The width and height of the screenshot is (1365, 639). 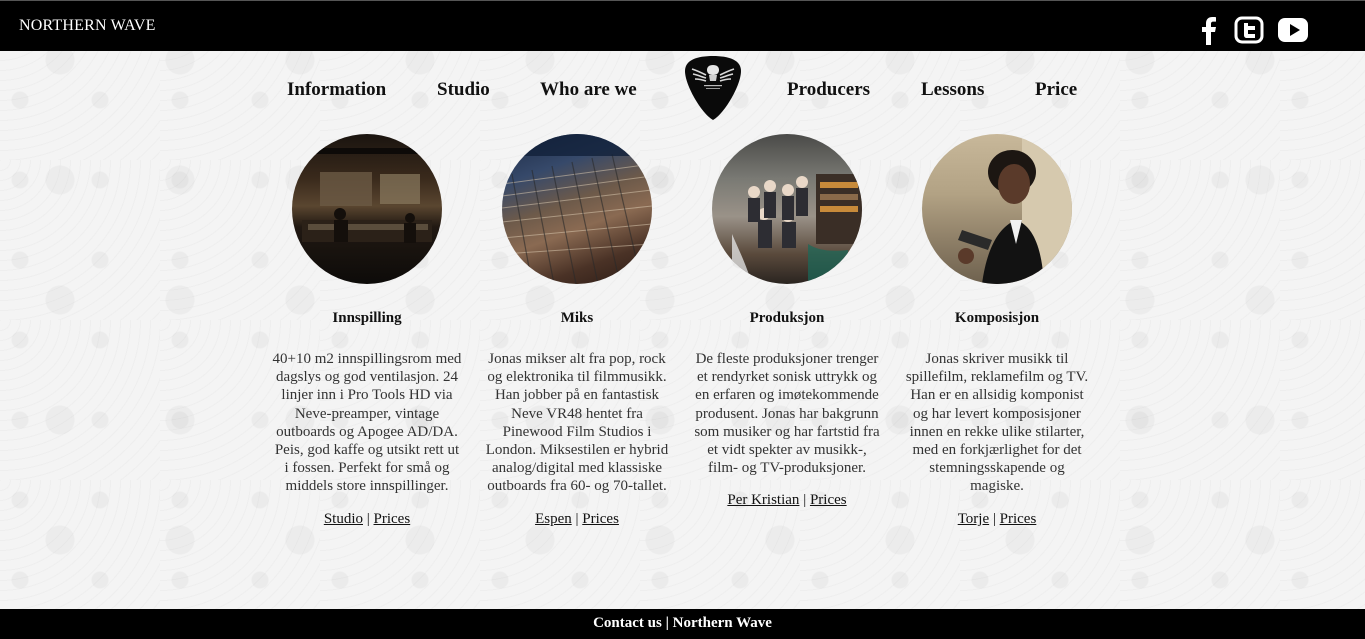 I want to click on footer-brand: Northern Wave, so click(x=722, y=623).